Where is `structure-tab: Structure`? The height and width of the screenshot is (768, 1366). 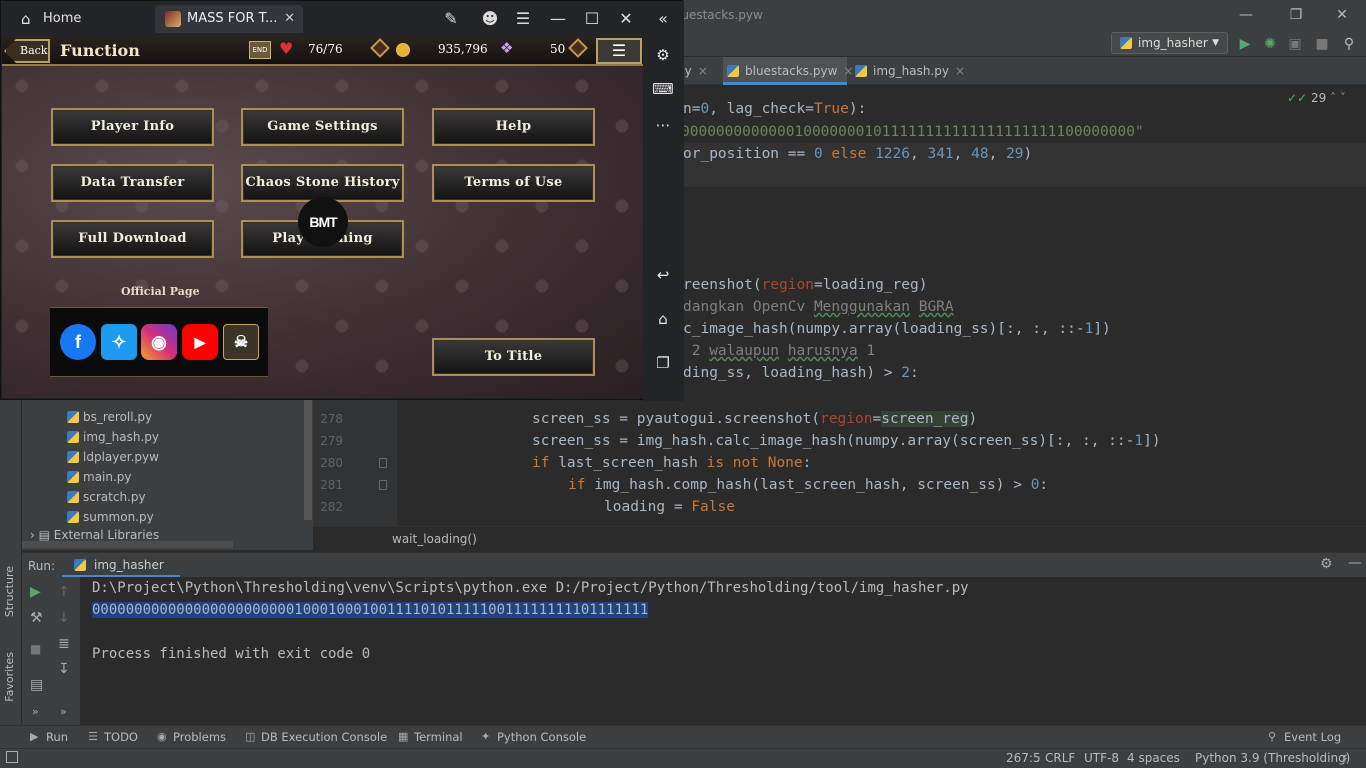
structure-tab: Structure is located at coordinates (9, 591).